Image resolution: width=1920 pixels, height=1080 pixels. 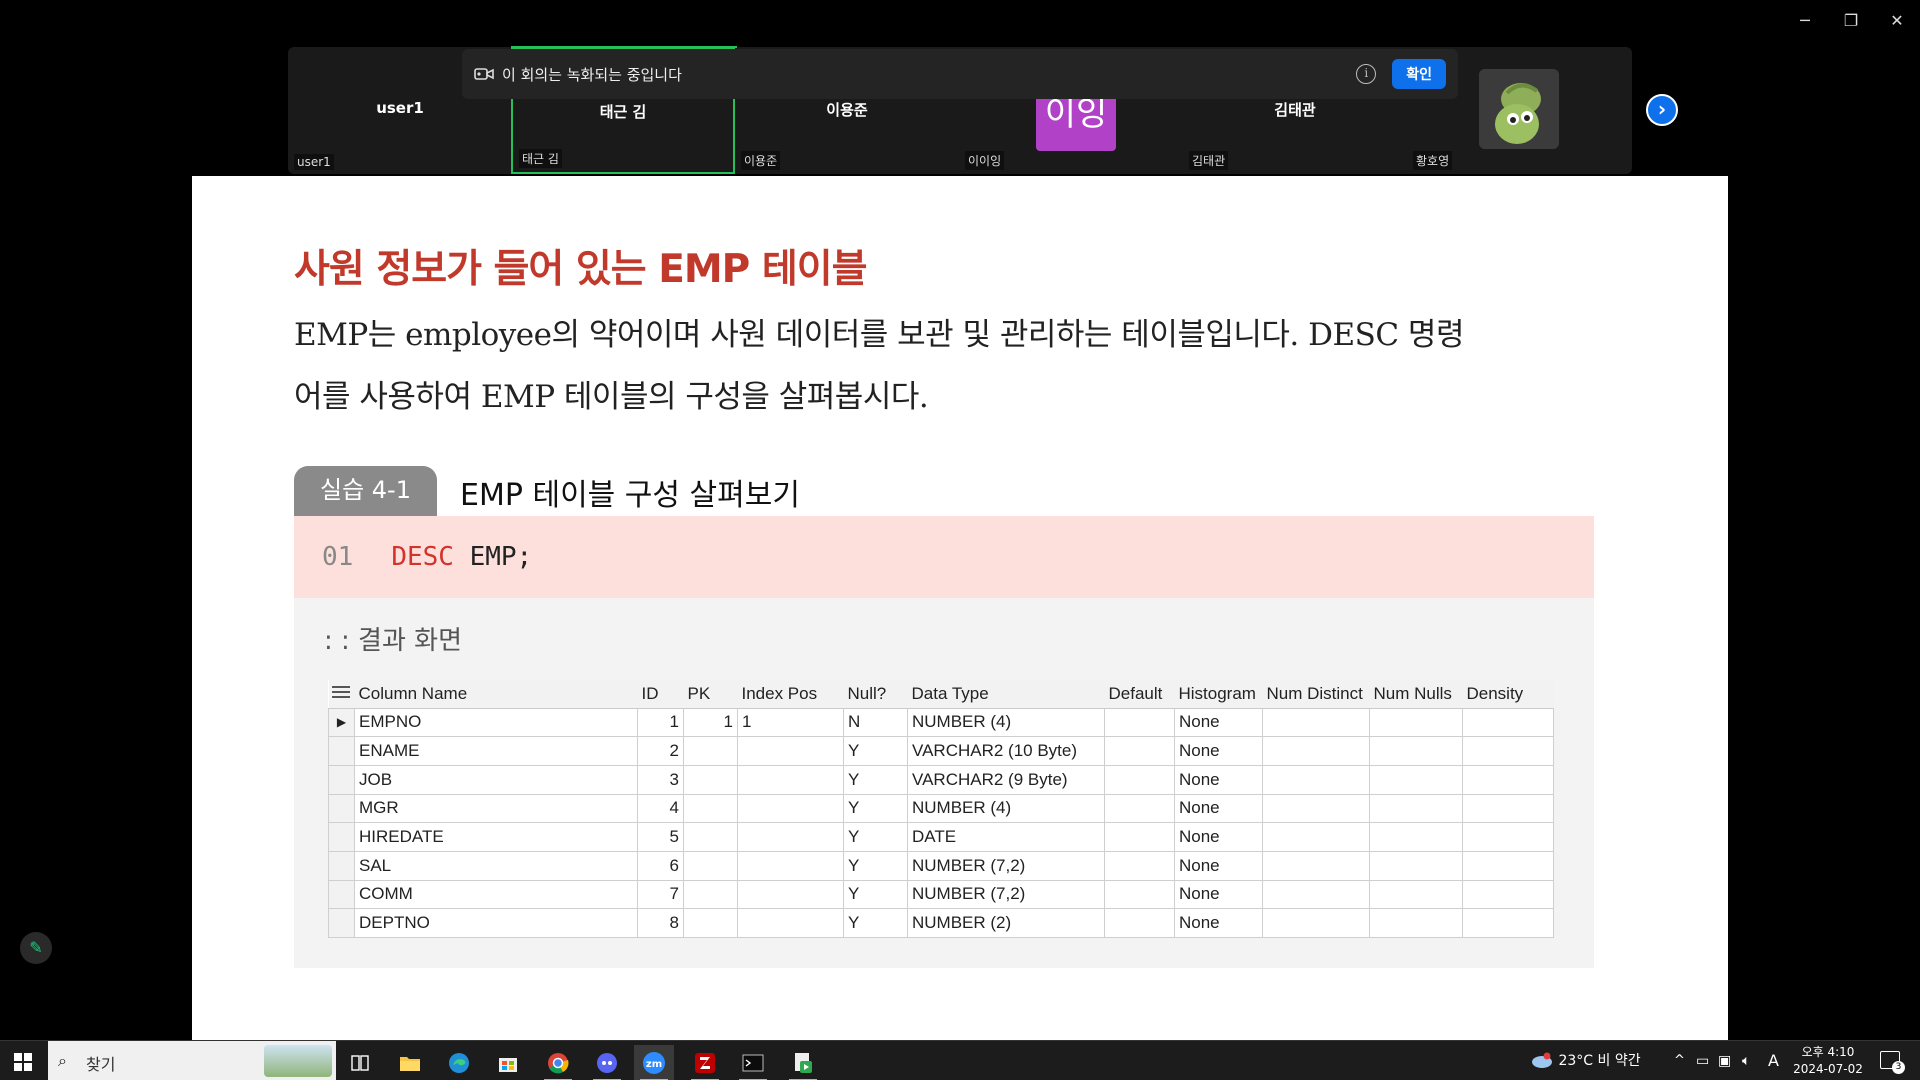 I want to click on next-page-button: ›, so click(x=1662, y=110).